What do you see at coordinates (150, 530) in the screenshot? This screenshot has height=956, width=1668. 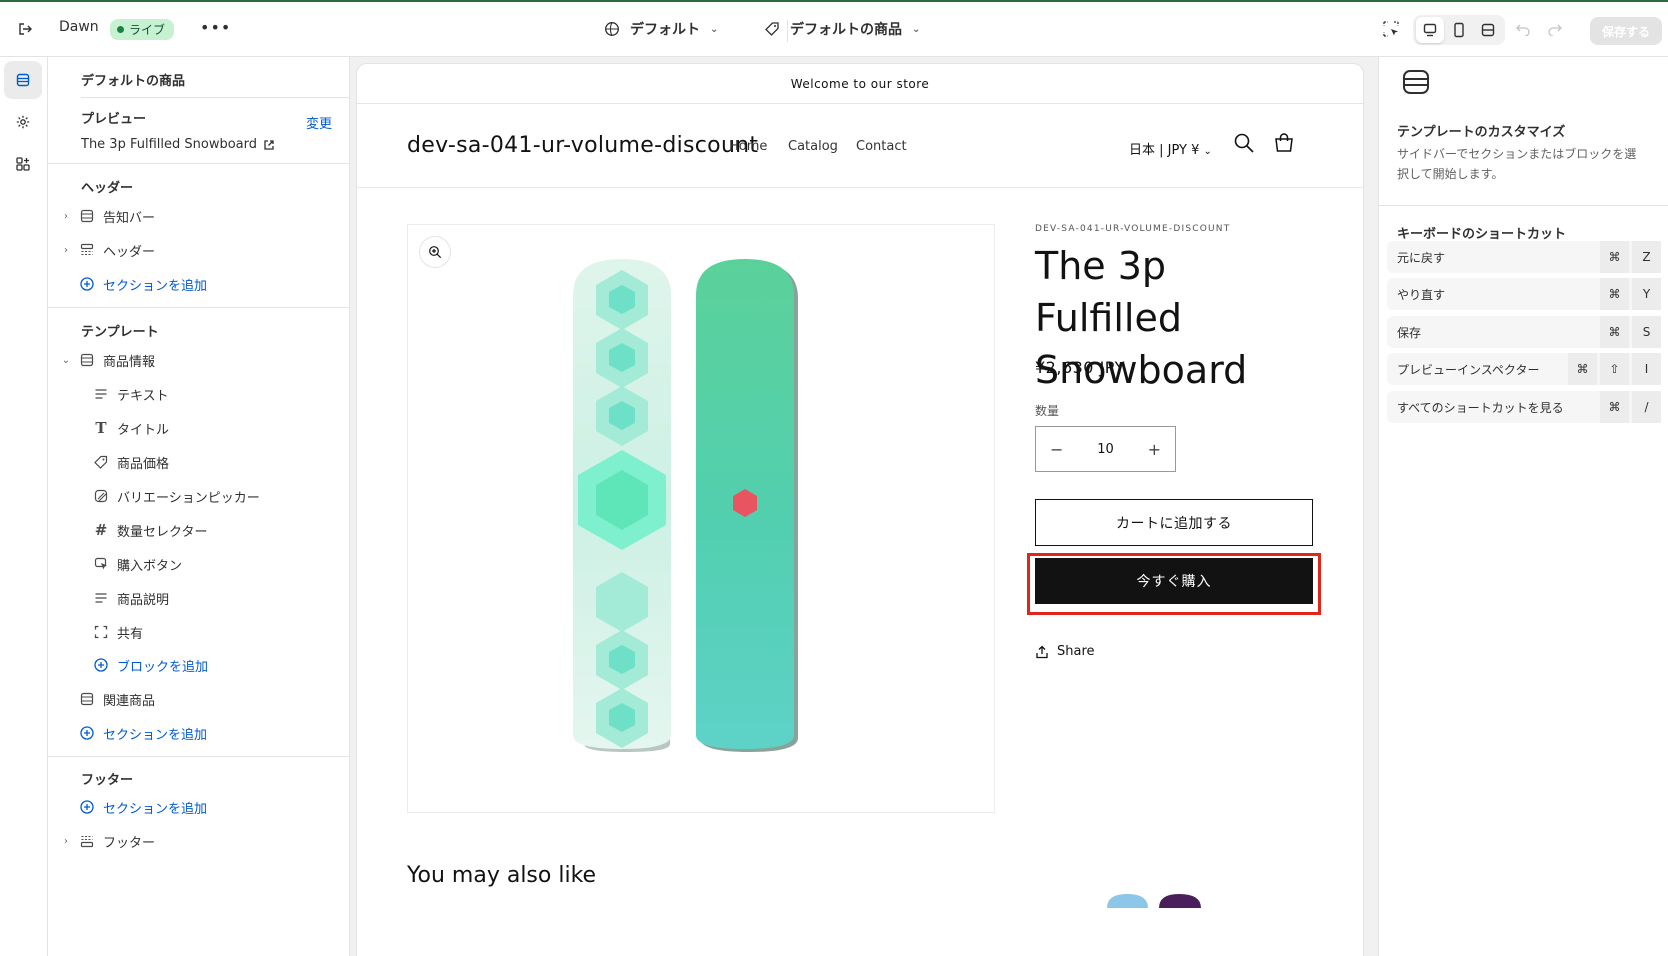 I see `block-item-quantity-selector: # 数量セレクター` at bounding box center [150, 530].